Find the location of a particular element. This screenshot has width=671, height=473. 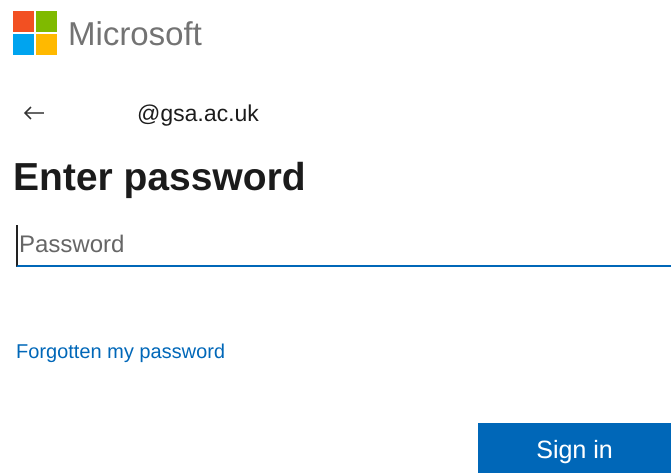

logo-icon is located at coordinates (35, 33).